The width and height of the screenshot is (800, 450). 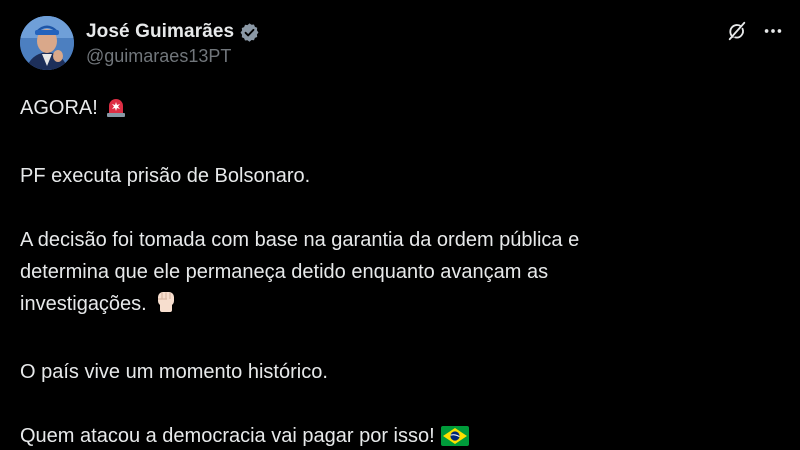 What do you see at coordinates (116, 111) in the screenshot?
I see `rotating-light-emoji-icon` at bounding box center [116, 111].